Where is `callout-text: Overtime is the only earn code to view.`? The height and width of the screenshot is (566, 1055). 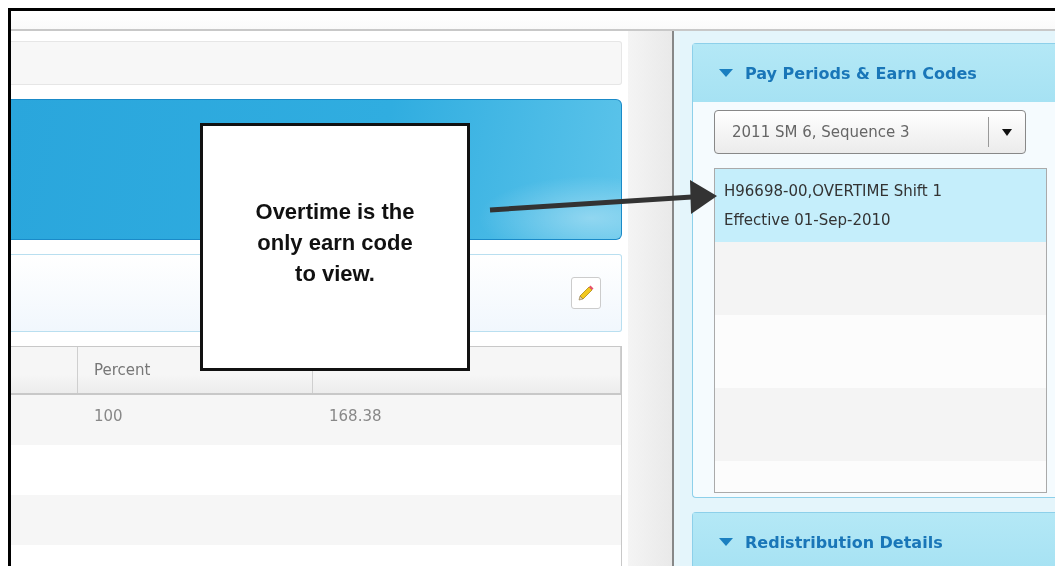
callout-text: Overtime is the only earn code to view. is located at coordinates (335, 242).